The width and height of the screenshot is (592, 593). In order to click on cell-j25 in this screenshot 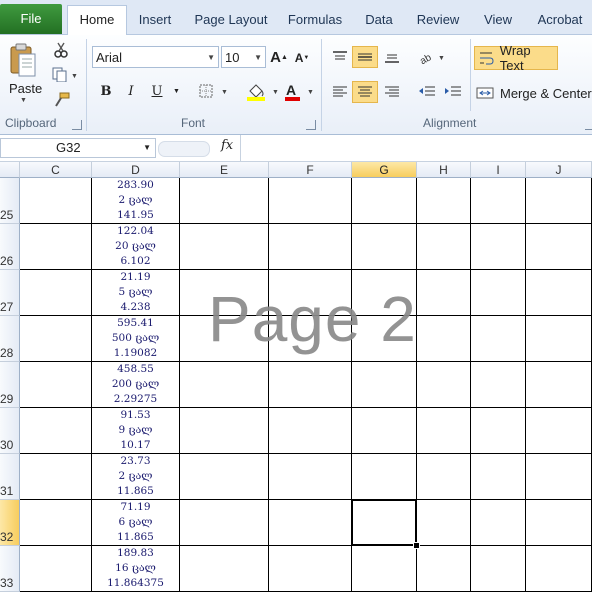, I will do `click(559, 201)`.